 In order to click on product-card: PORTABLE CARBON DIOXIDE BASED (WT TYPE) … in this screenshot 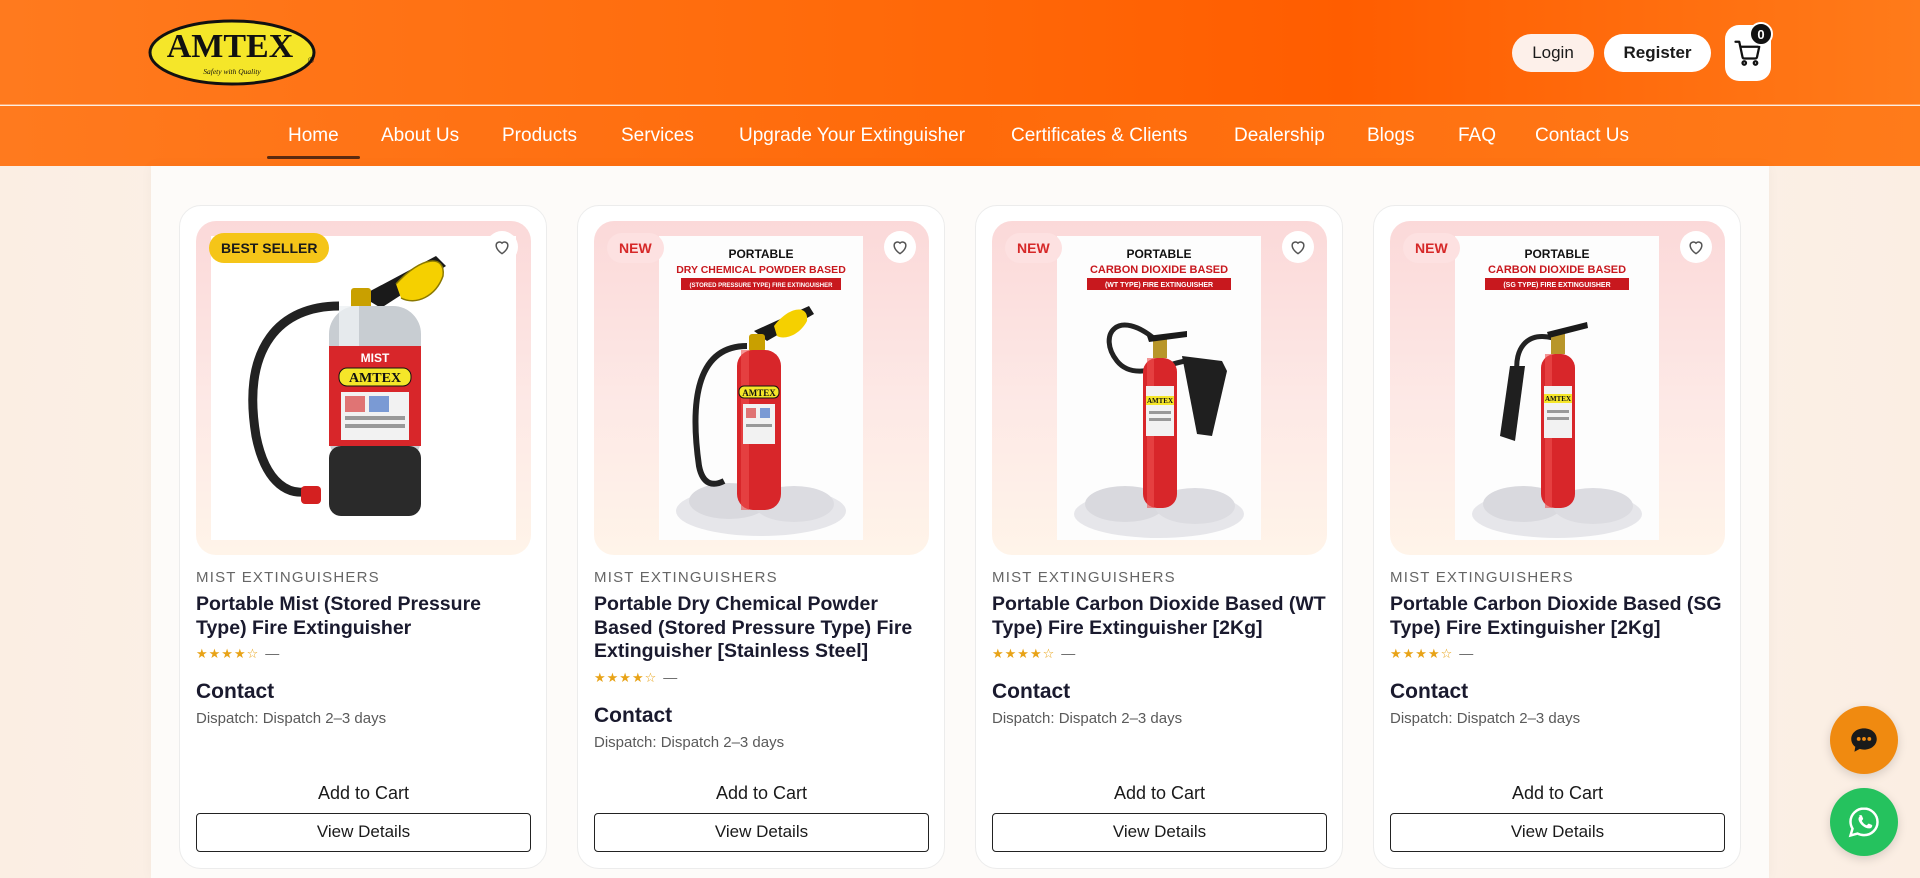, I will do `click(1159, 537)`.